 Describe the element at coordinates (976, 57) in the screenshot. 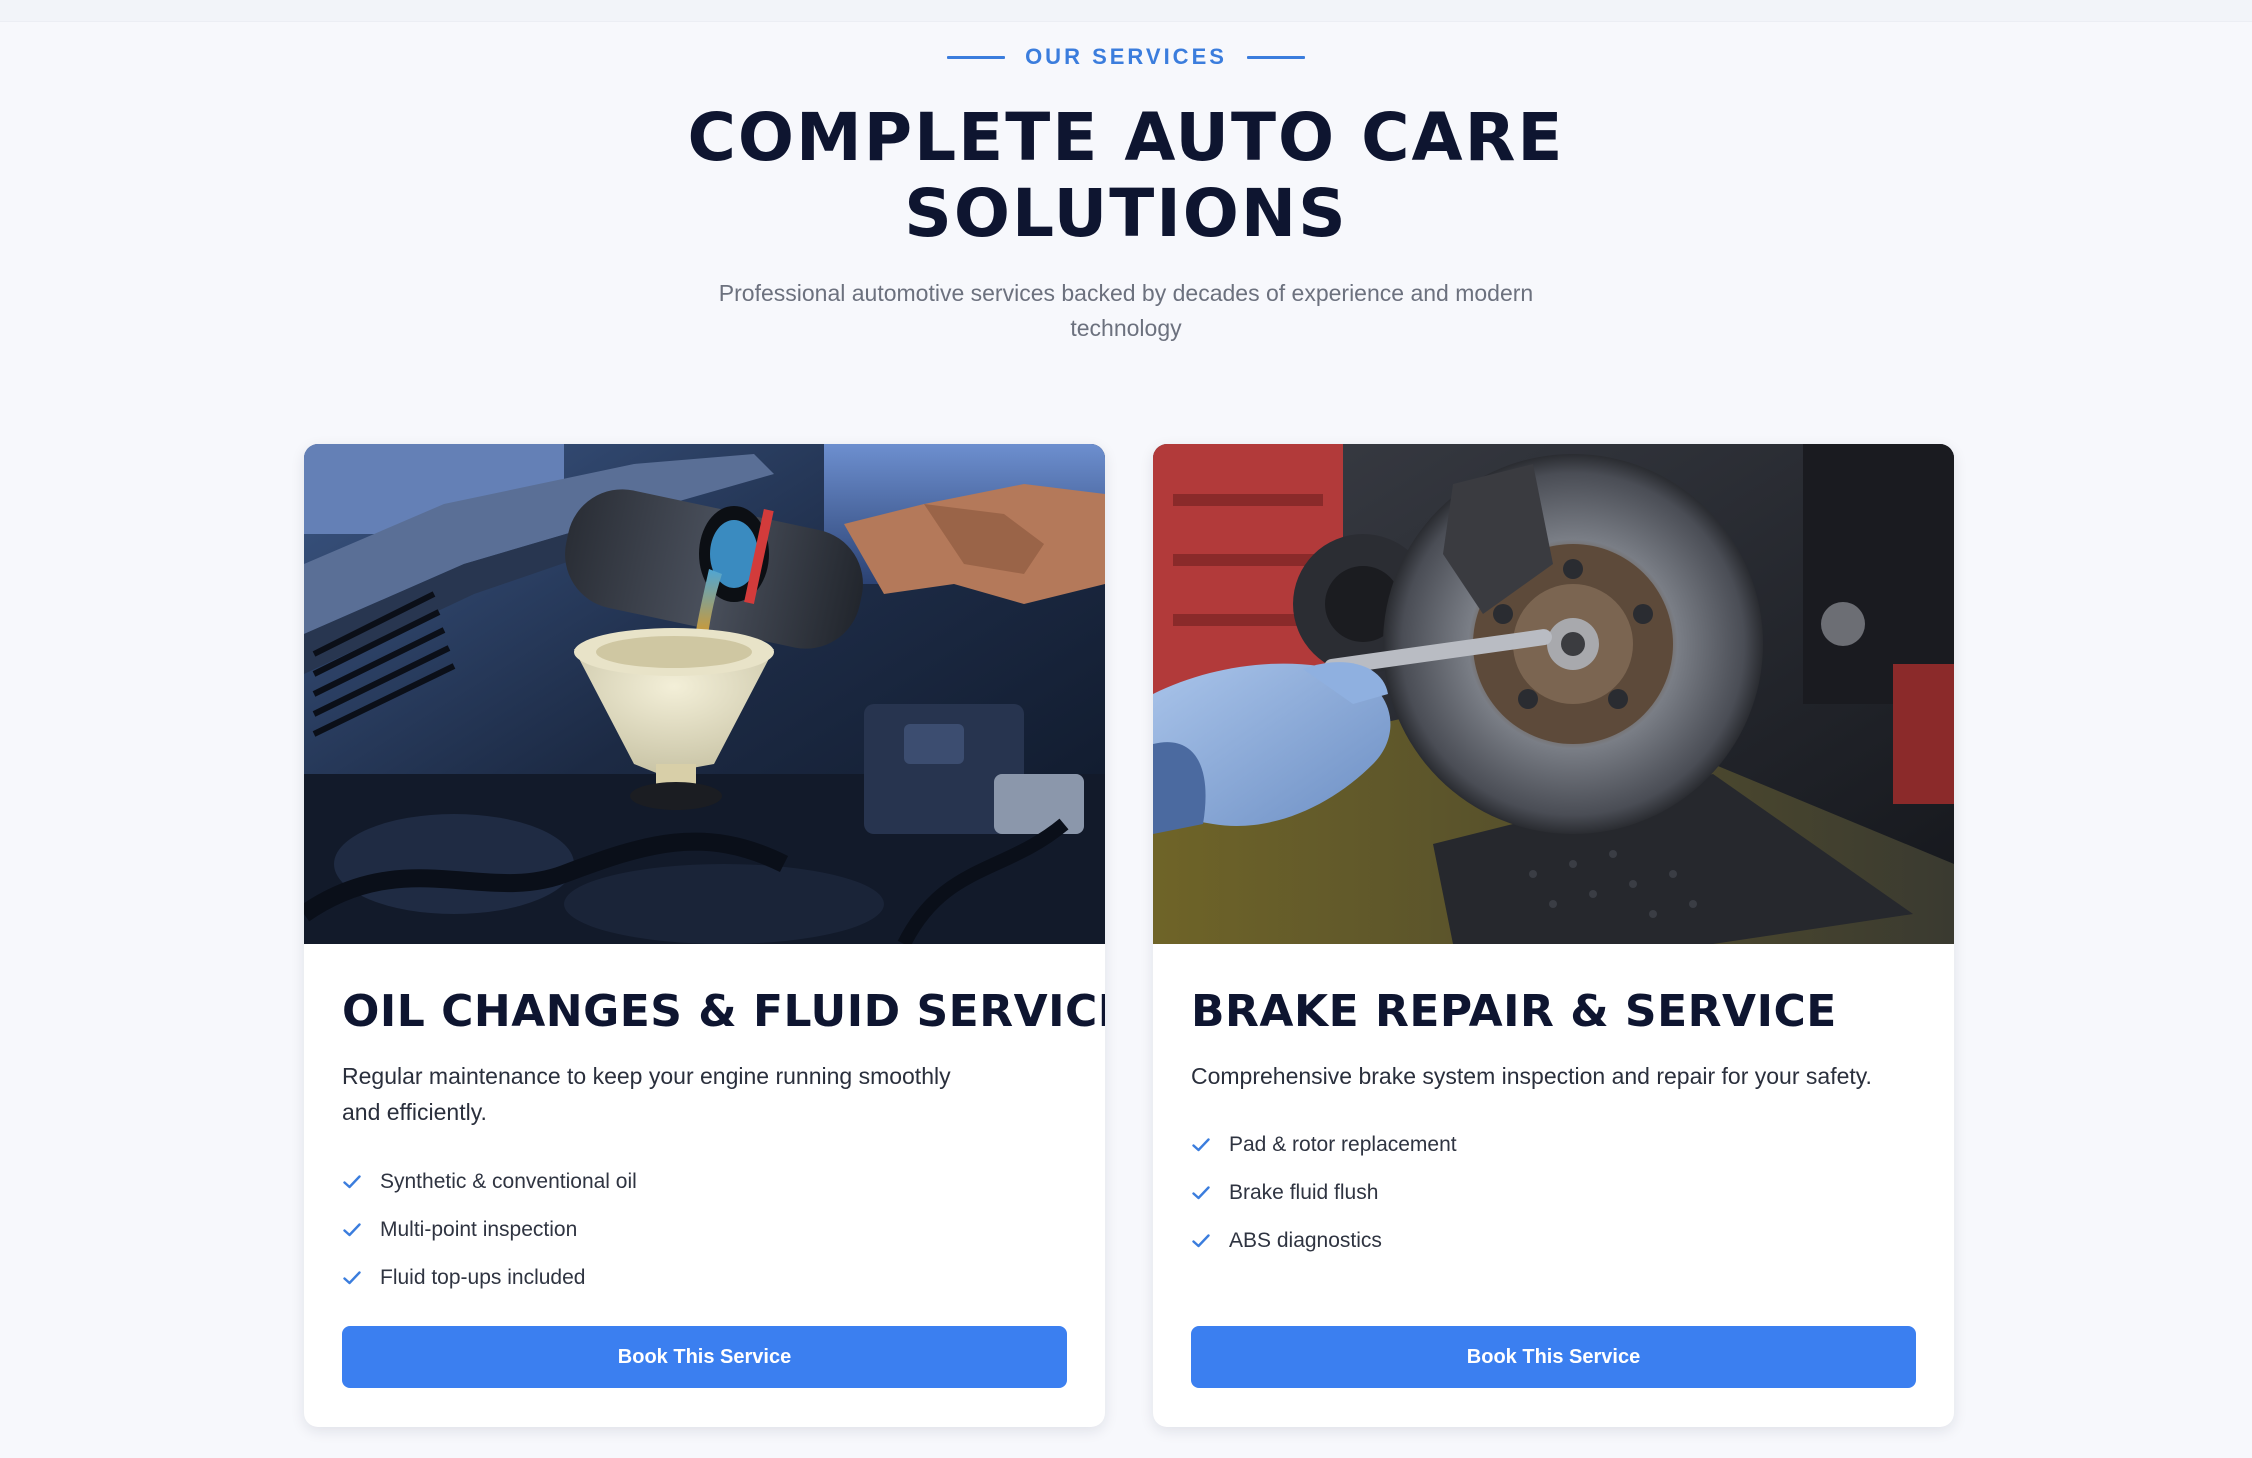

I see `eyebrow-line-left` at that location.